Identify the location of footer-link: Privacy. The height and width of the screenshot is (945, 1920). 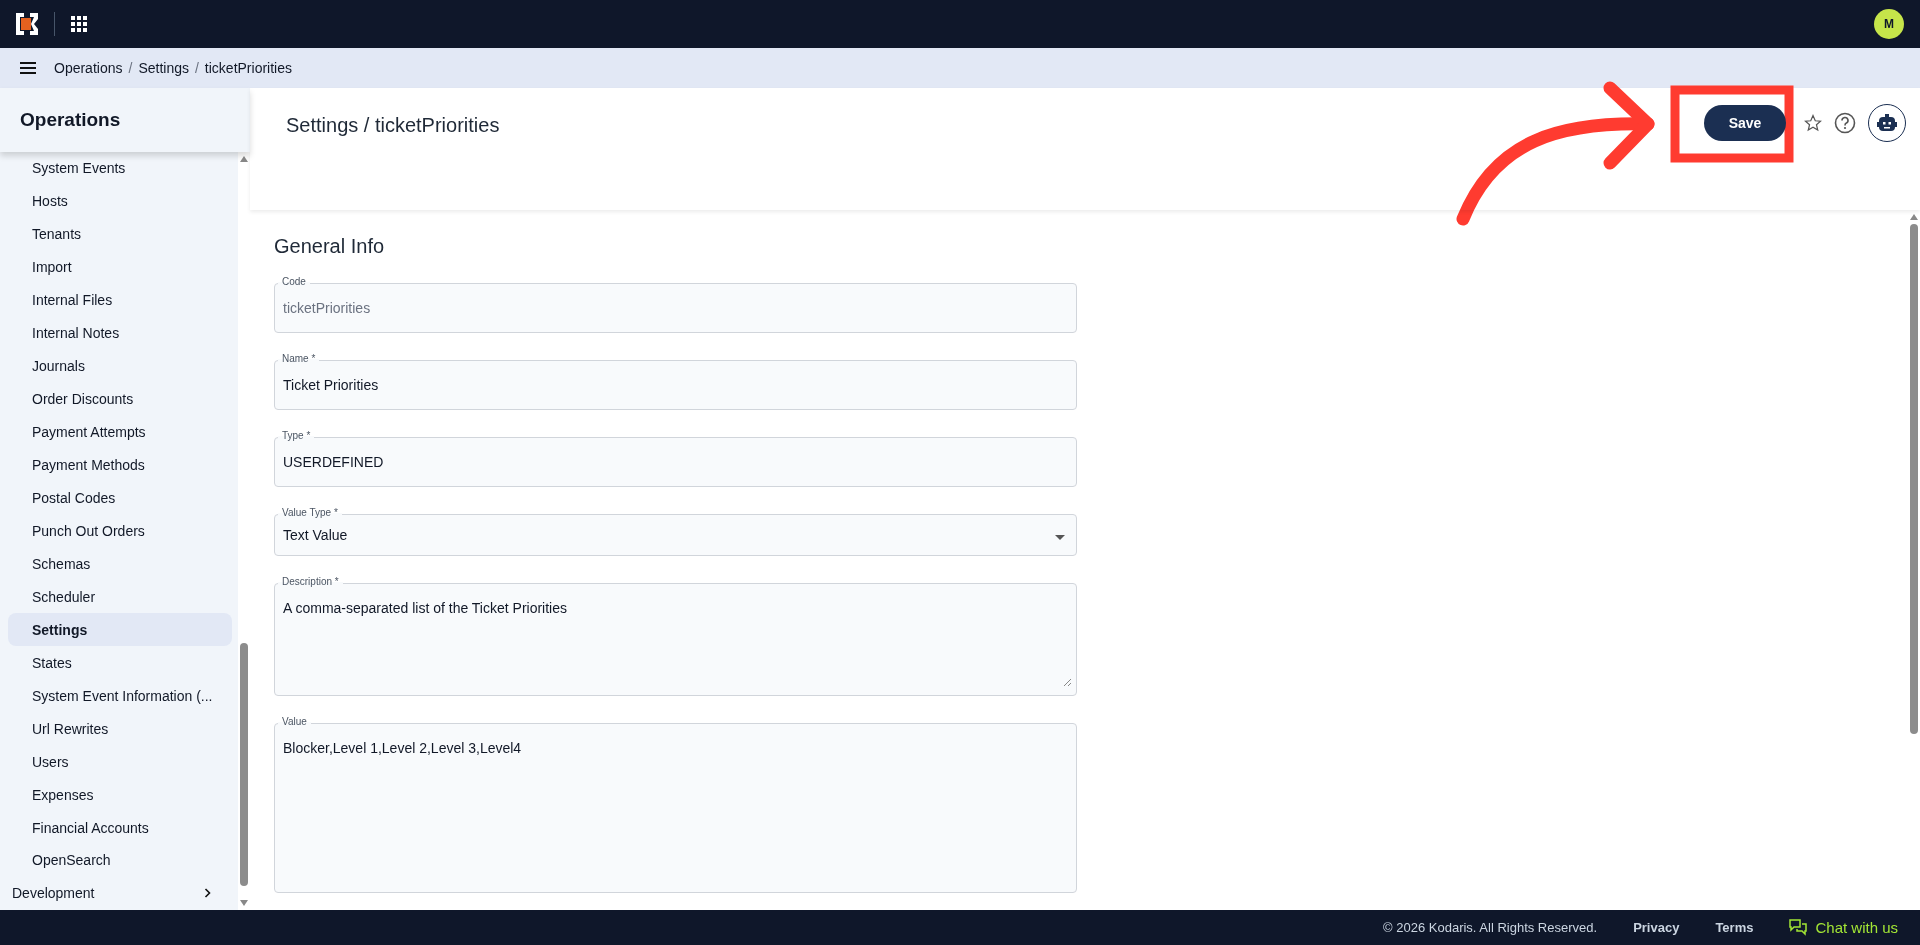
(1656, 927).